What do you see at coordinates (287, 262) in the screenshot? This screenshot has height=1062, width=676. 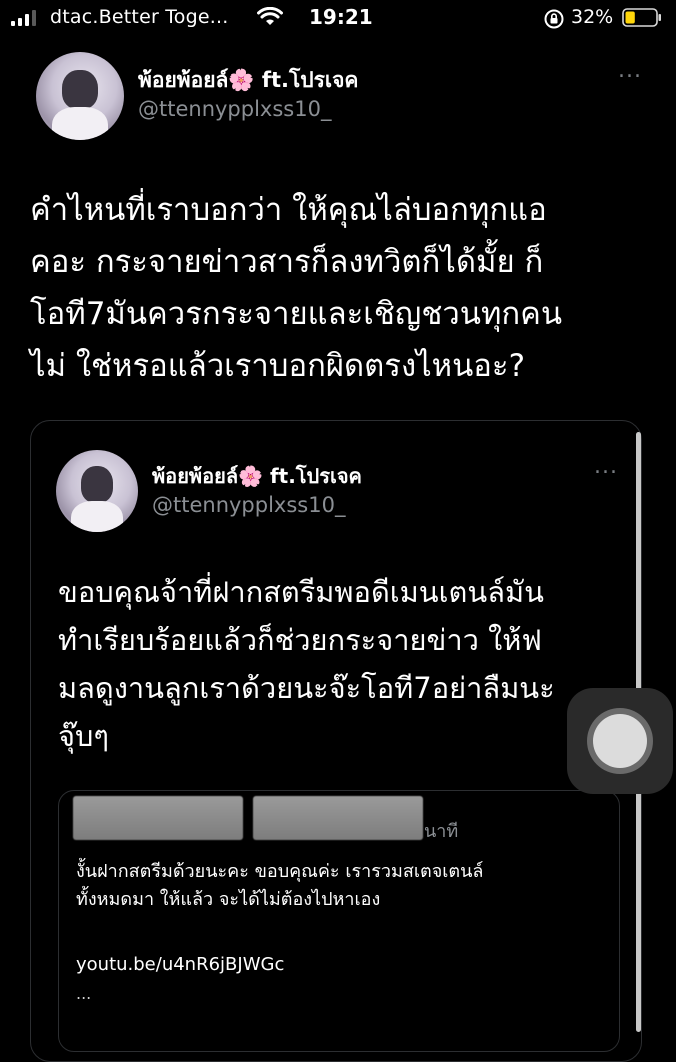 I see `tweet-line: คอะ กระจายข่าวสารก็ลงทวิตก็ได้มั้ย ก็` at bounding box center [287, 262].